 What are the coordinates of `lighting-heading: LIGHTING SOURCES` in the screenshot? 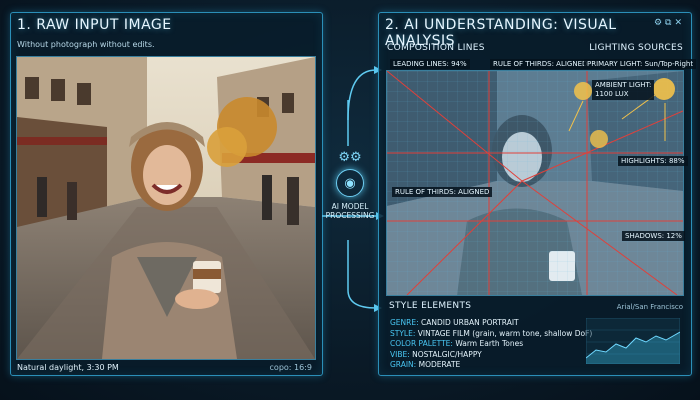 It's located at (636, 48).